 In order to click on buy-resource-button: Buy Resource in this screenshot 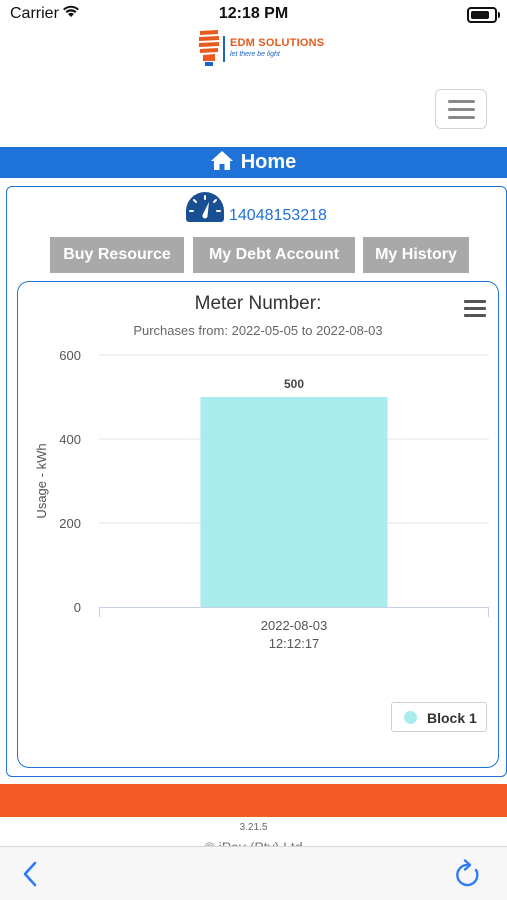, I will do `click(117, 255)`.